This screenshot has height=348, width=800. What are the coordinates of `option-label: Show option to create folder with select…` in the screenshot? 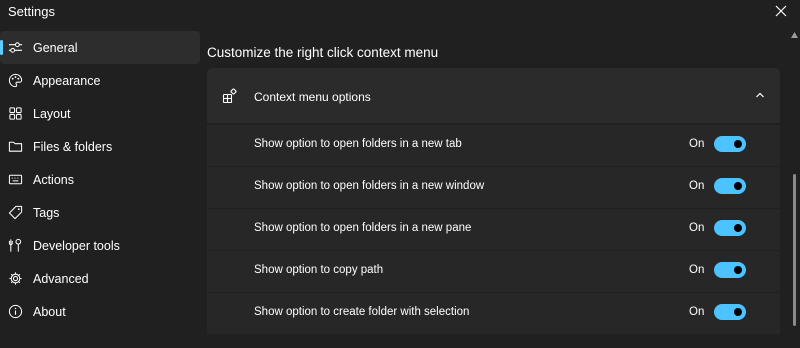 It's located at (362, 312).